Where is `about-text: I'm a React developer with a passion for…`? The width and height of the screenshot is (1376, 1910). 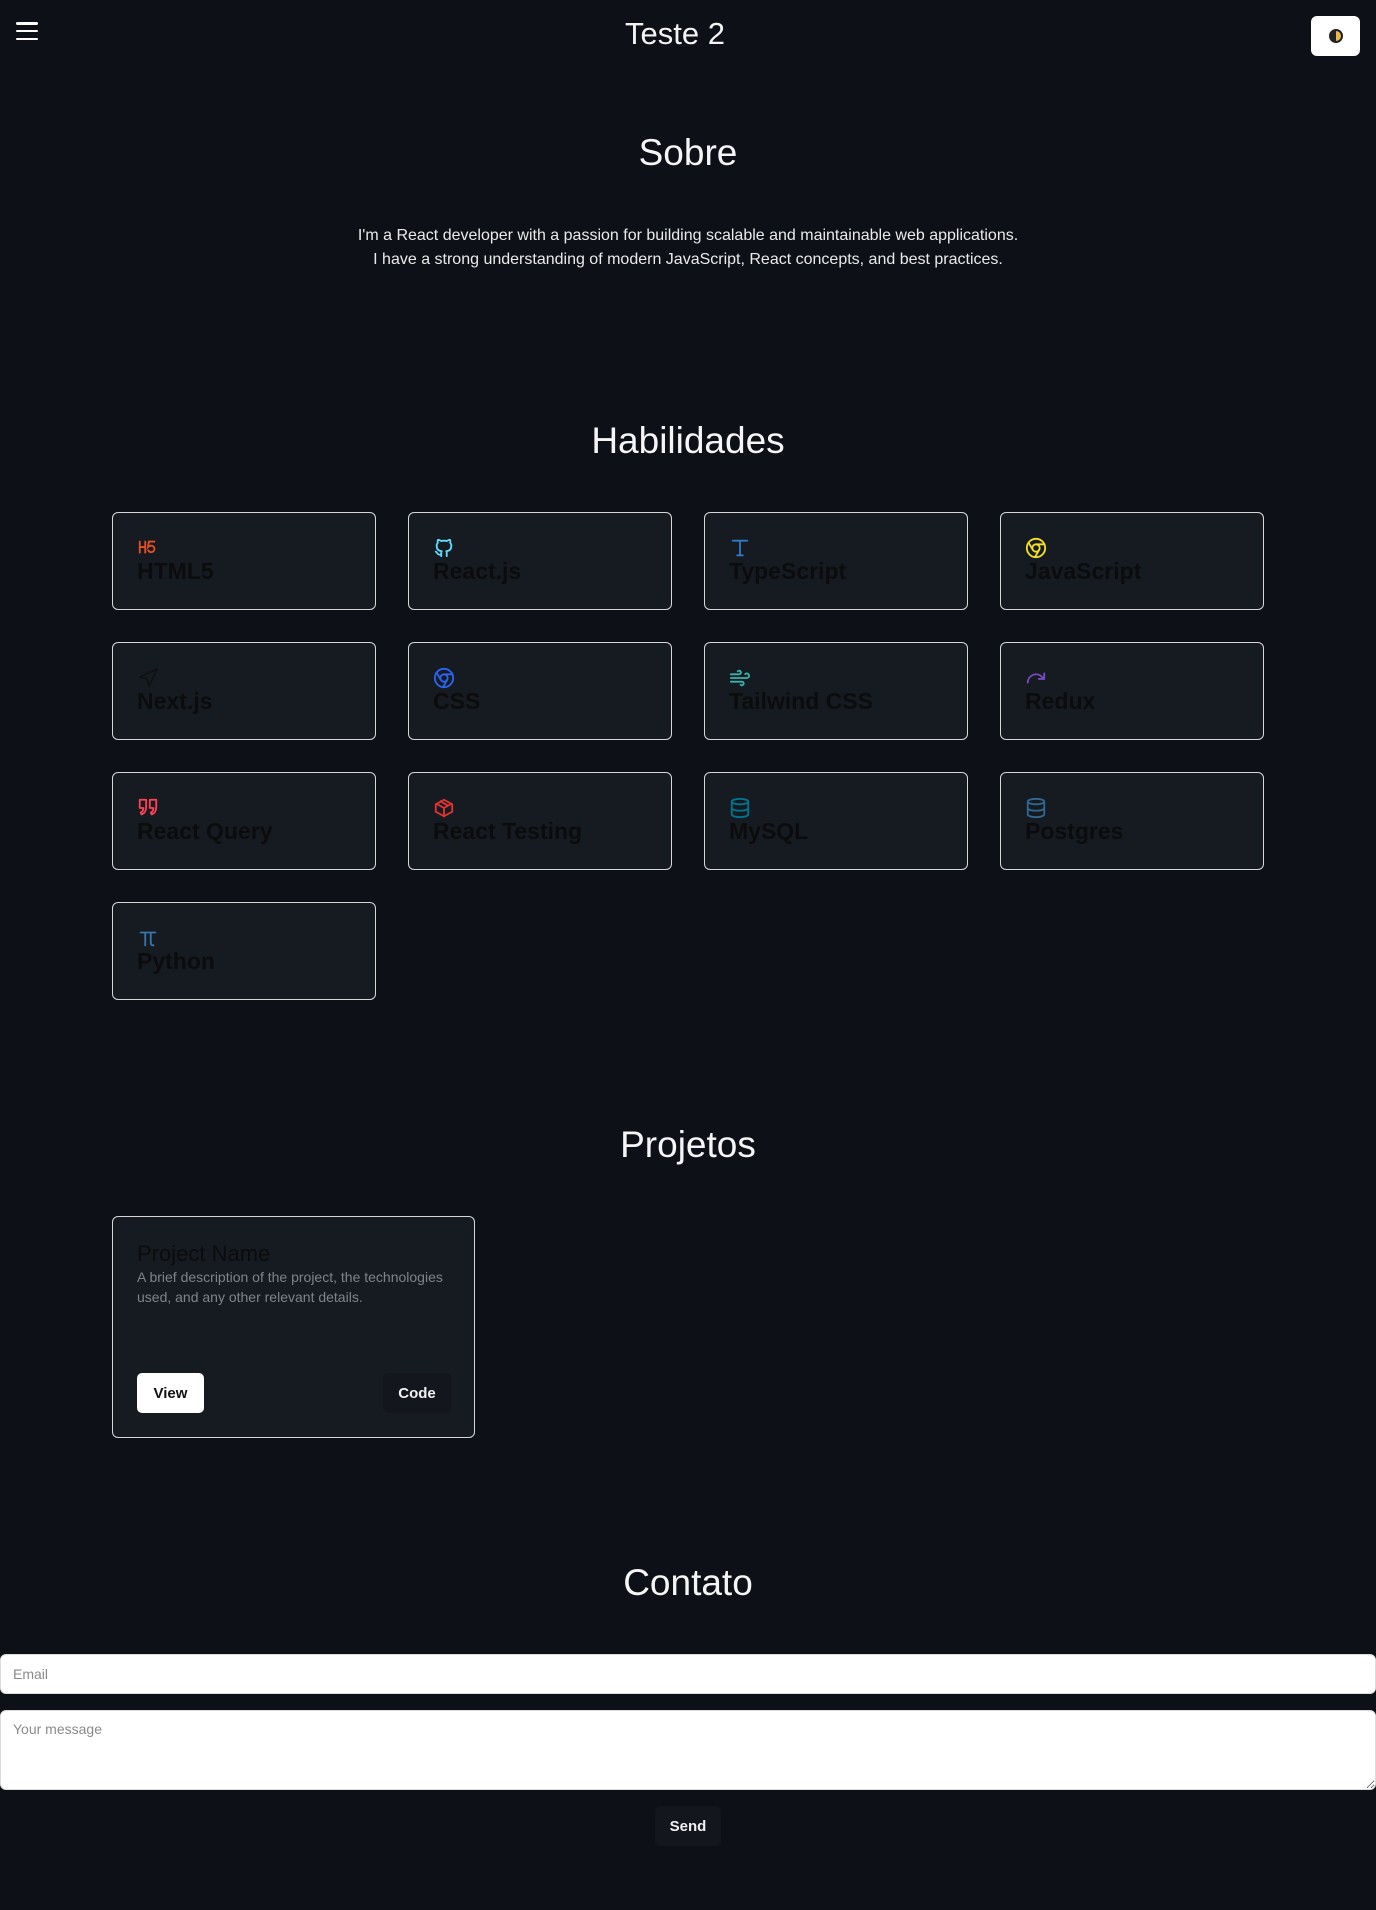
about-text: I'm a React developer with a passion for… is located at coordinates (688, 247).